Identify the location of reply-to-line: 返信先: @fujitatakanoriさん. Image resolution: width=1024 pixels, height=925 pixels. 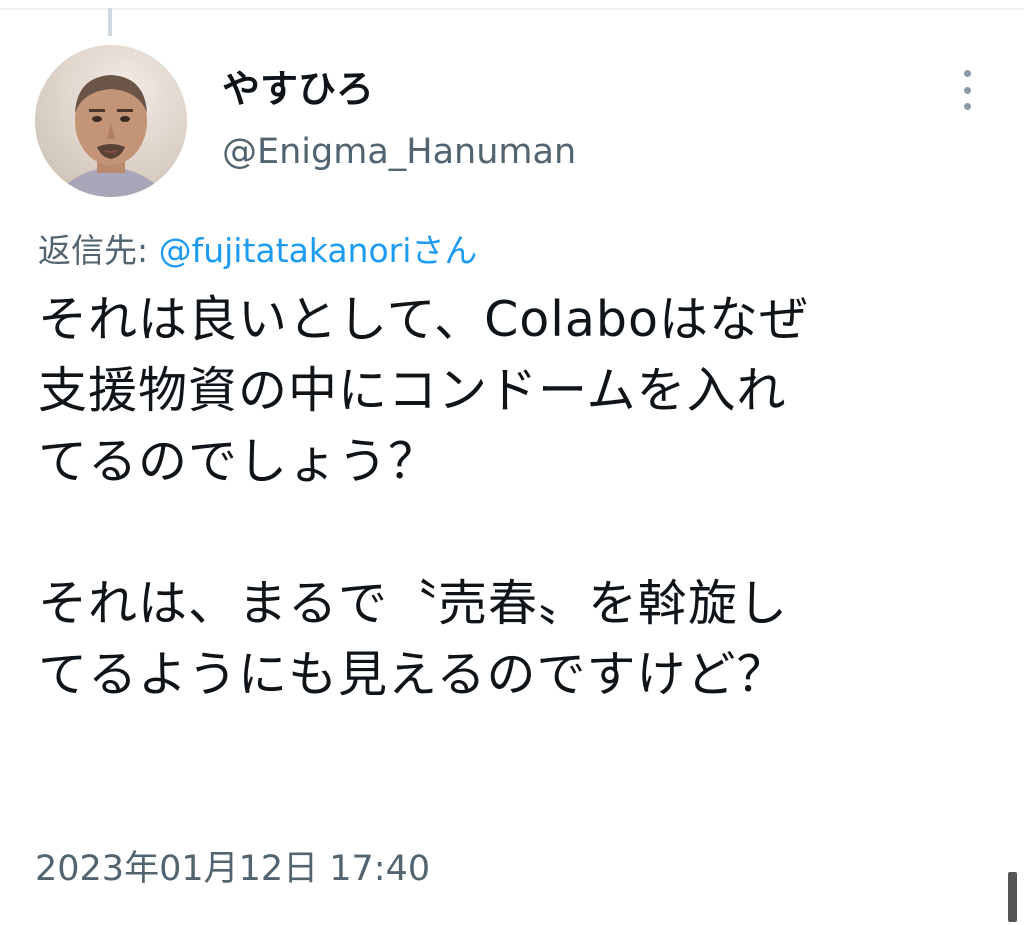
(257, 251).